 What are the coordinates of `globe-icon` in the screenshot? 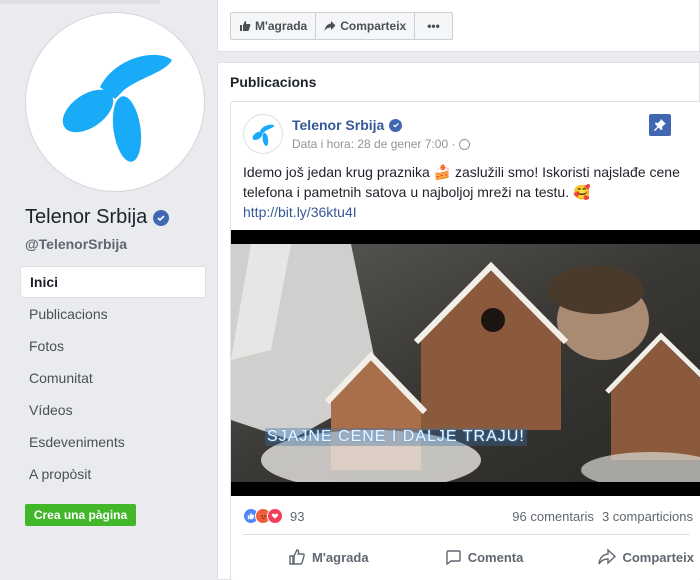 It's located at (465, 144).